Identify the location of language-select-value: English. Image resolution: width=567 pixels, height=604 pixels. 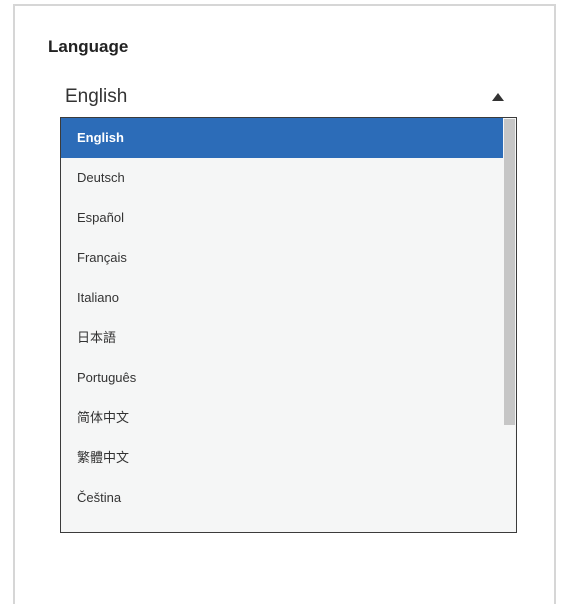
(96, 96).